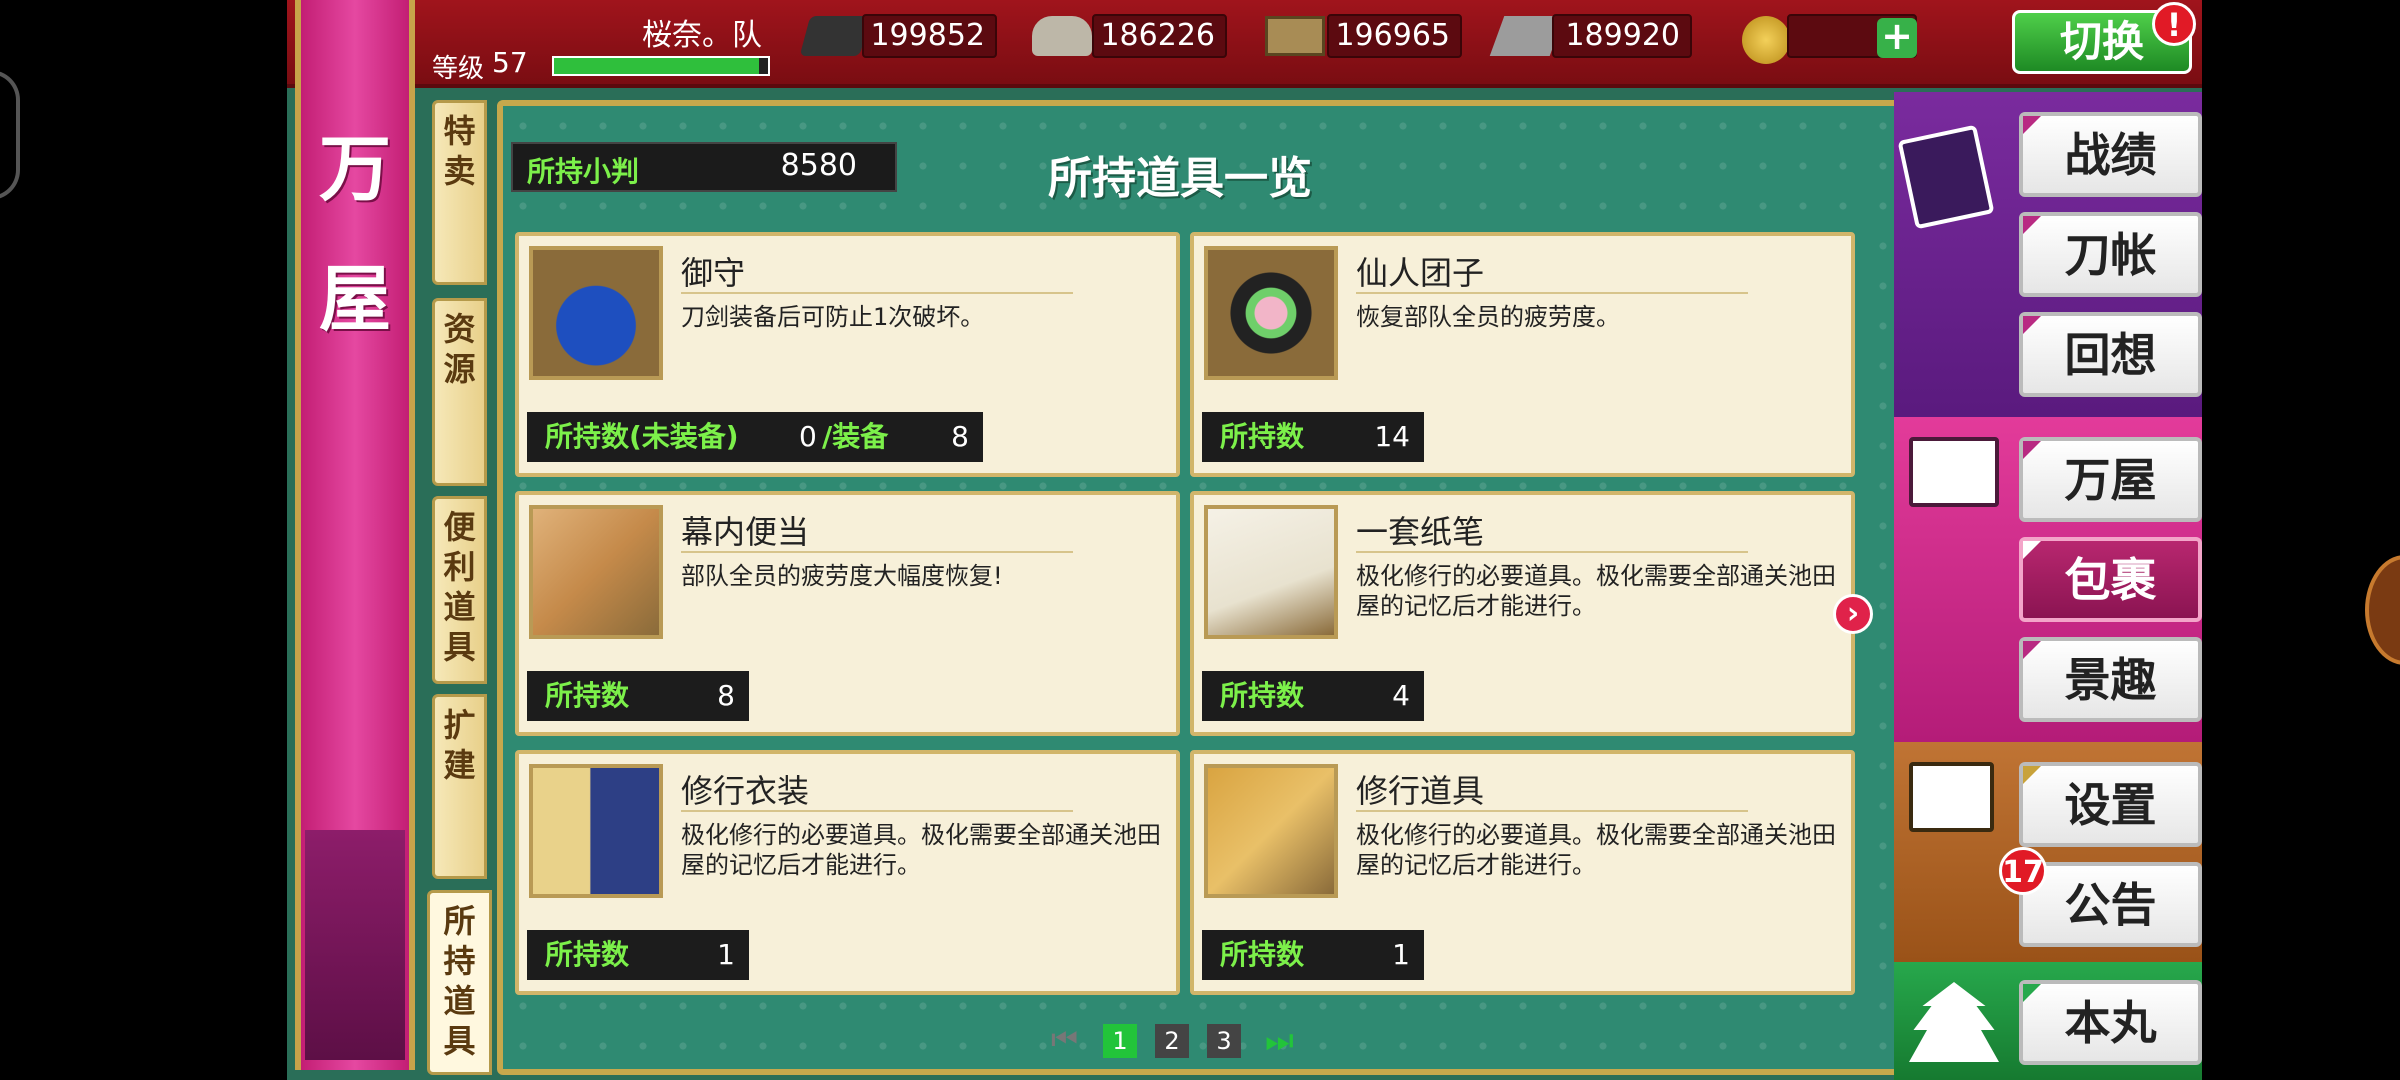 This screenshot has height=1080, width=2400. What do you see at coordinates (596, 313) in the screenshot?
I see `omamori-icon` at bounding box center [596, 313].